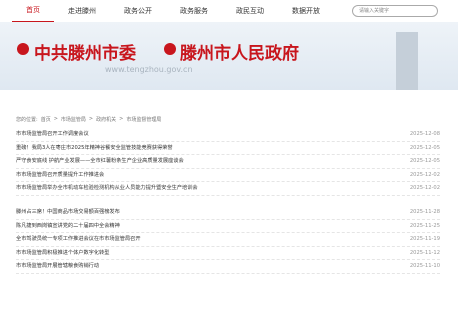 This screenshot has height=320, width=458. What do you see at coordinates (138, 11) in the screenshot?
I see `nav-open: 政务公开` at bounding box center [138, 11].